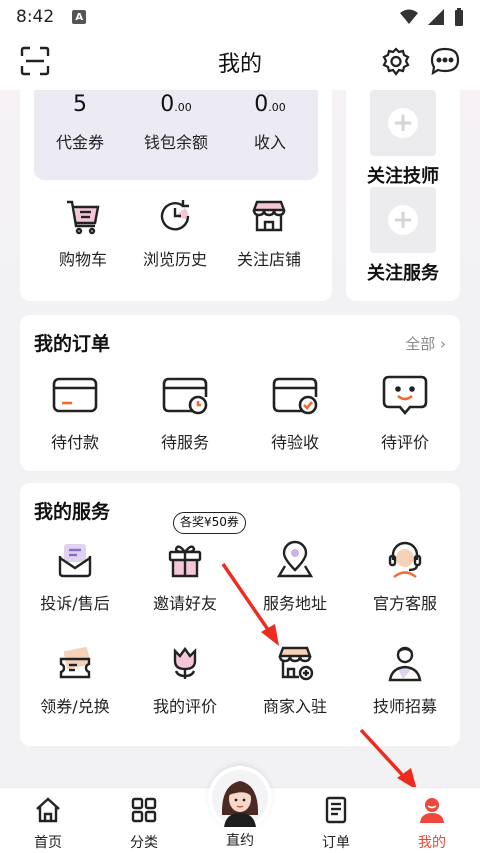 Image resolution: width=480 pixels, height=853 pixels. What do you see at coordinates (35, 63) in the screenshot?
I see `scan-icon` at bounding box center [35, 63].